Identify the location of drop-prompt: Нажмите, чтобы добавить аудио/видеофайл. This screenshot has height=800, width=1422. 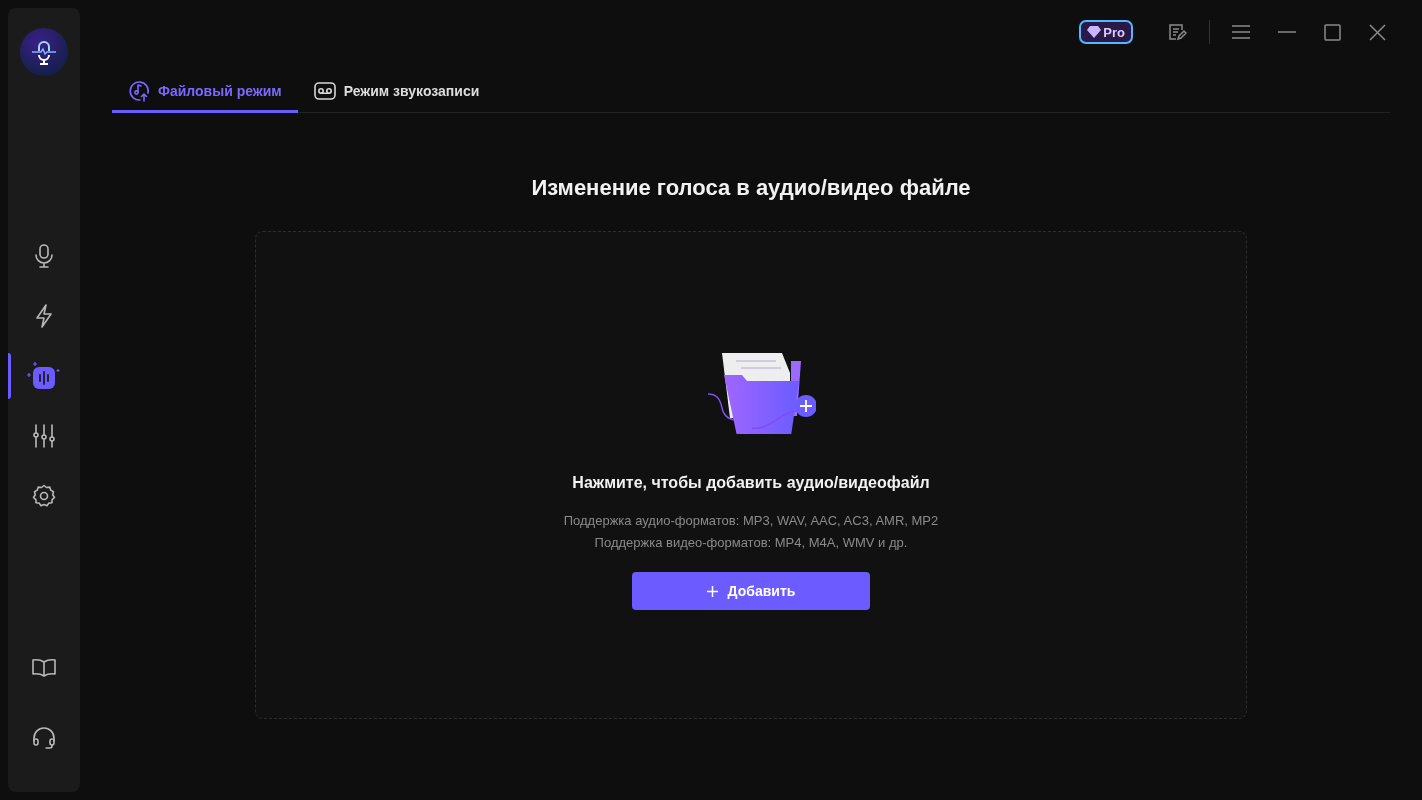
(751, 483).